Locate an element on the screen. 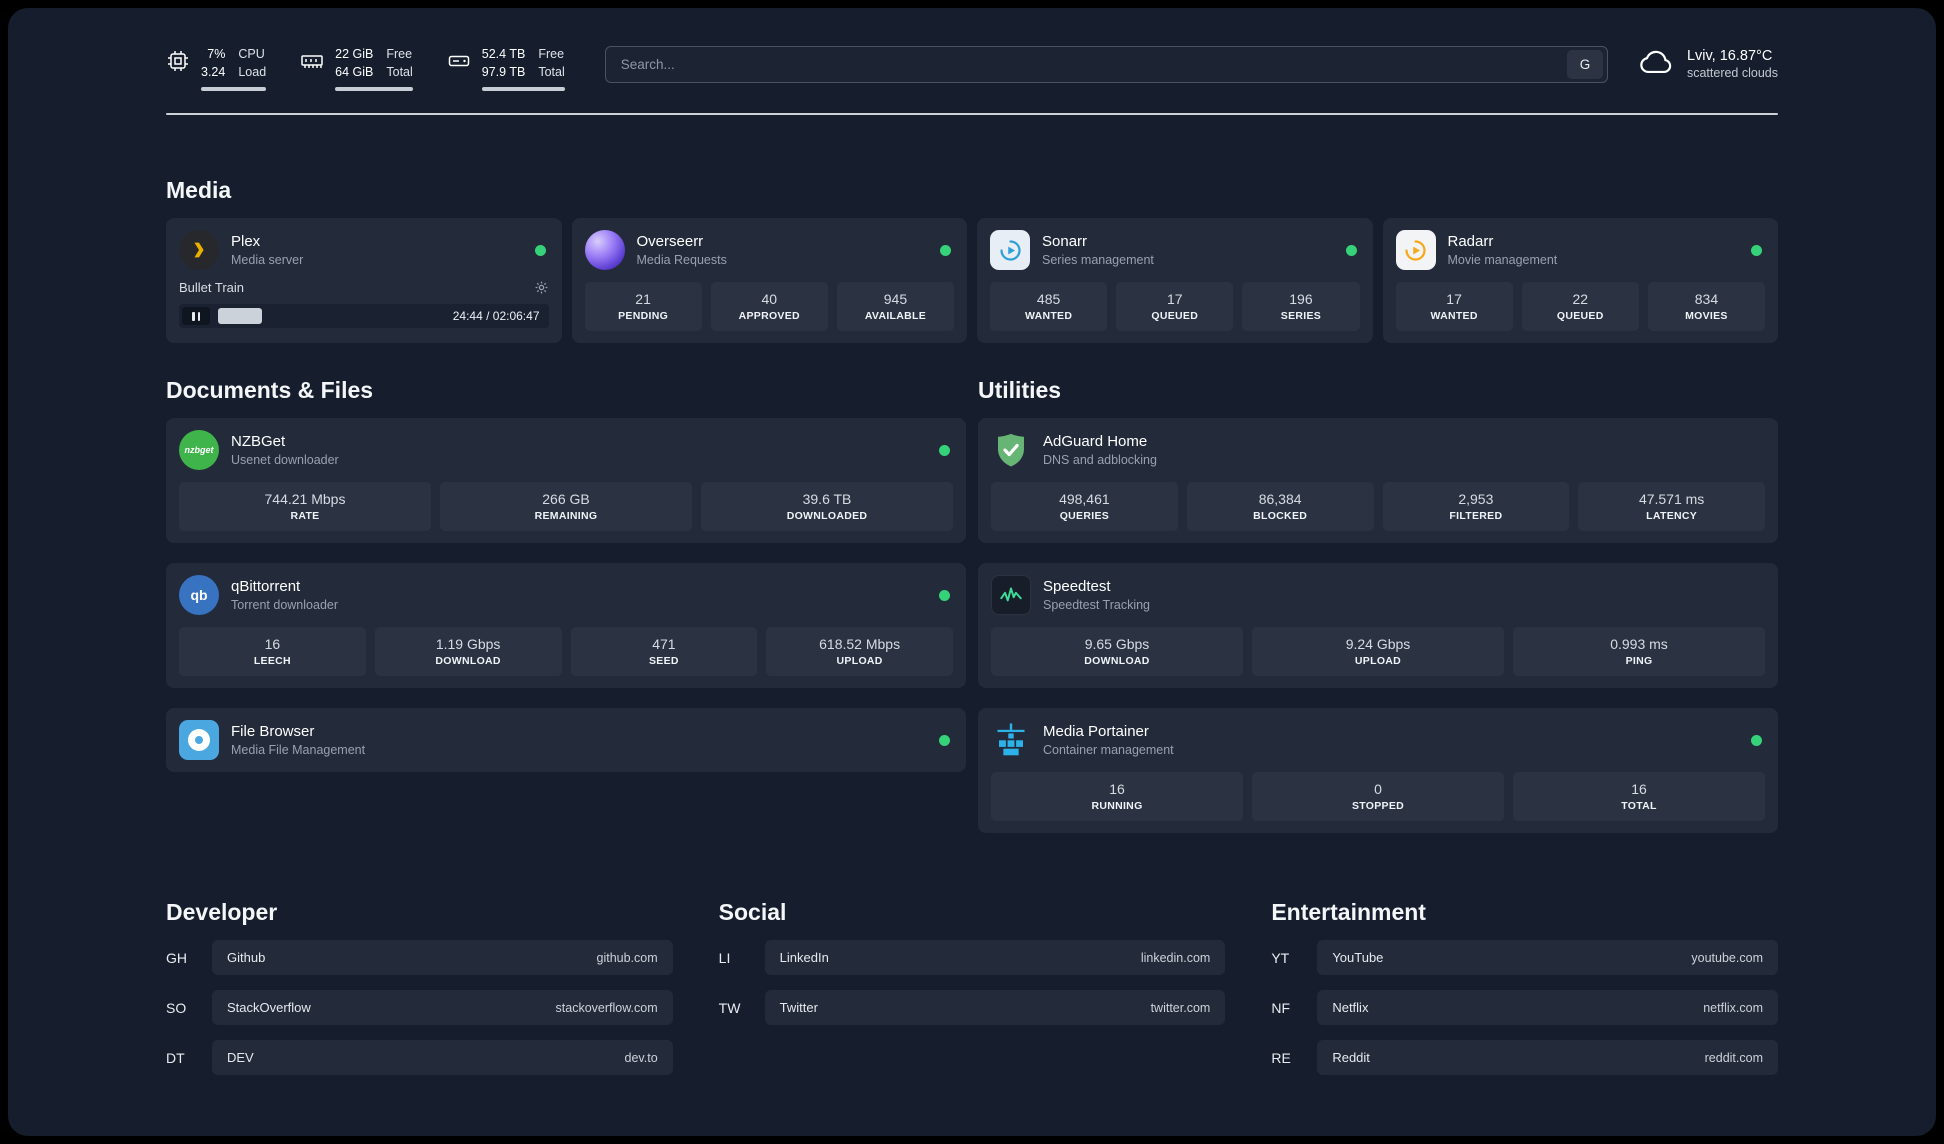 The width and height of the screenshot is (1944, 1144). bookmark-row: DT DEV dev.to is located at coordinates (419, 1057).